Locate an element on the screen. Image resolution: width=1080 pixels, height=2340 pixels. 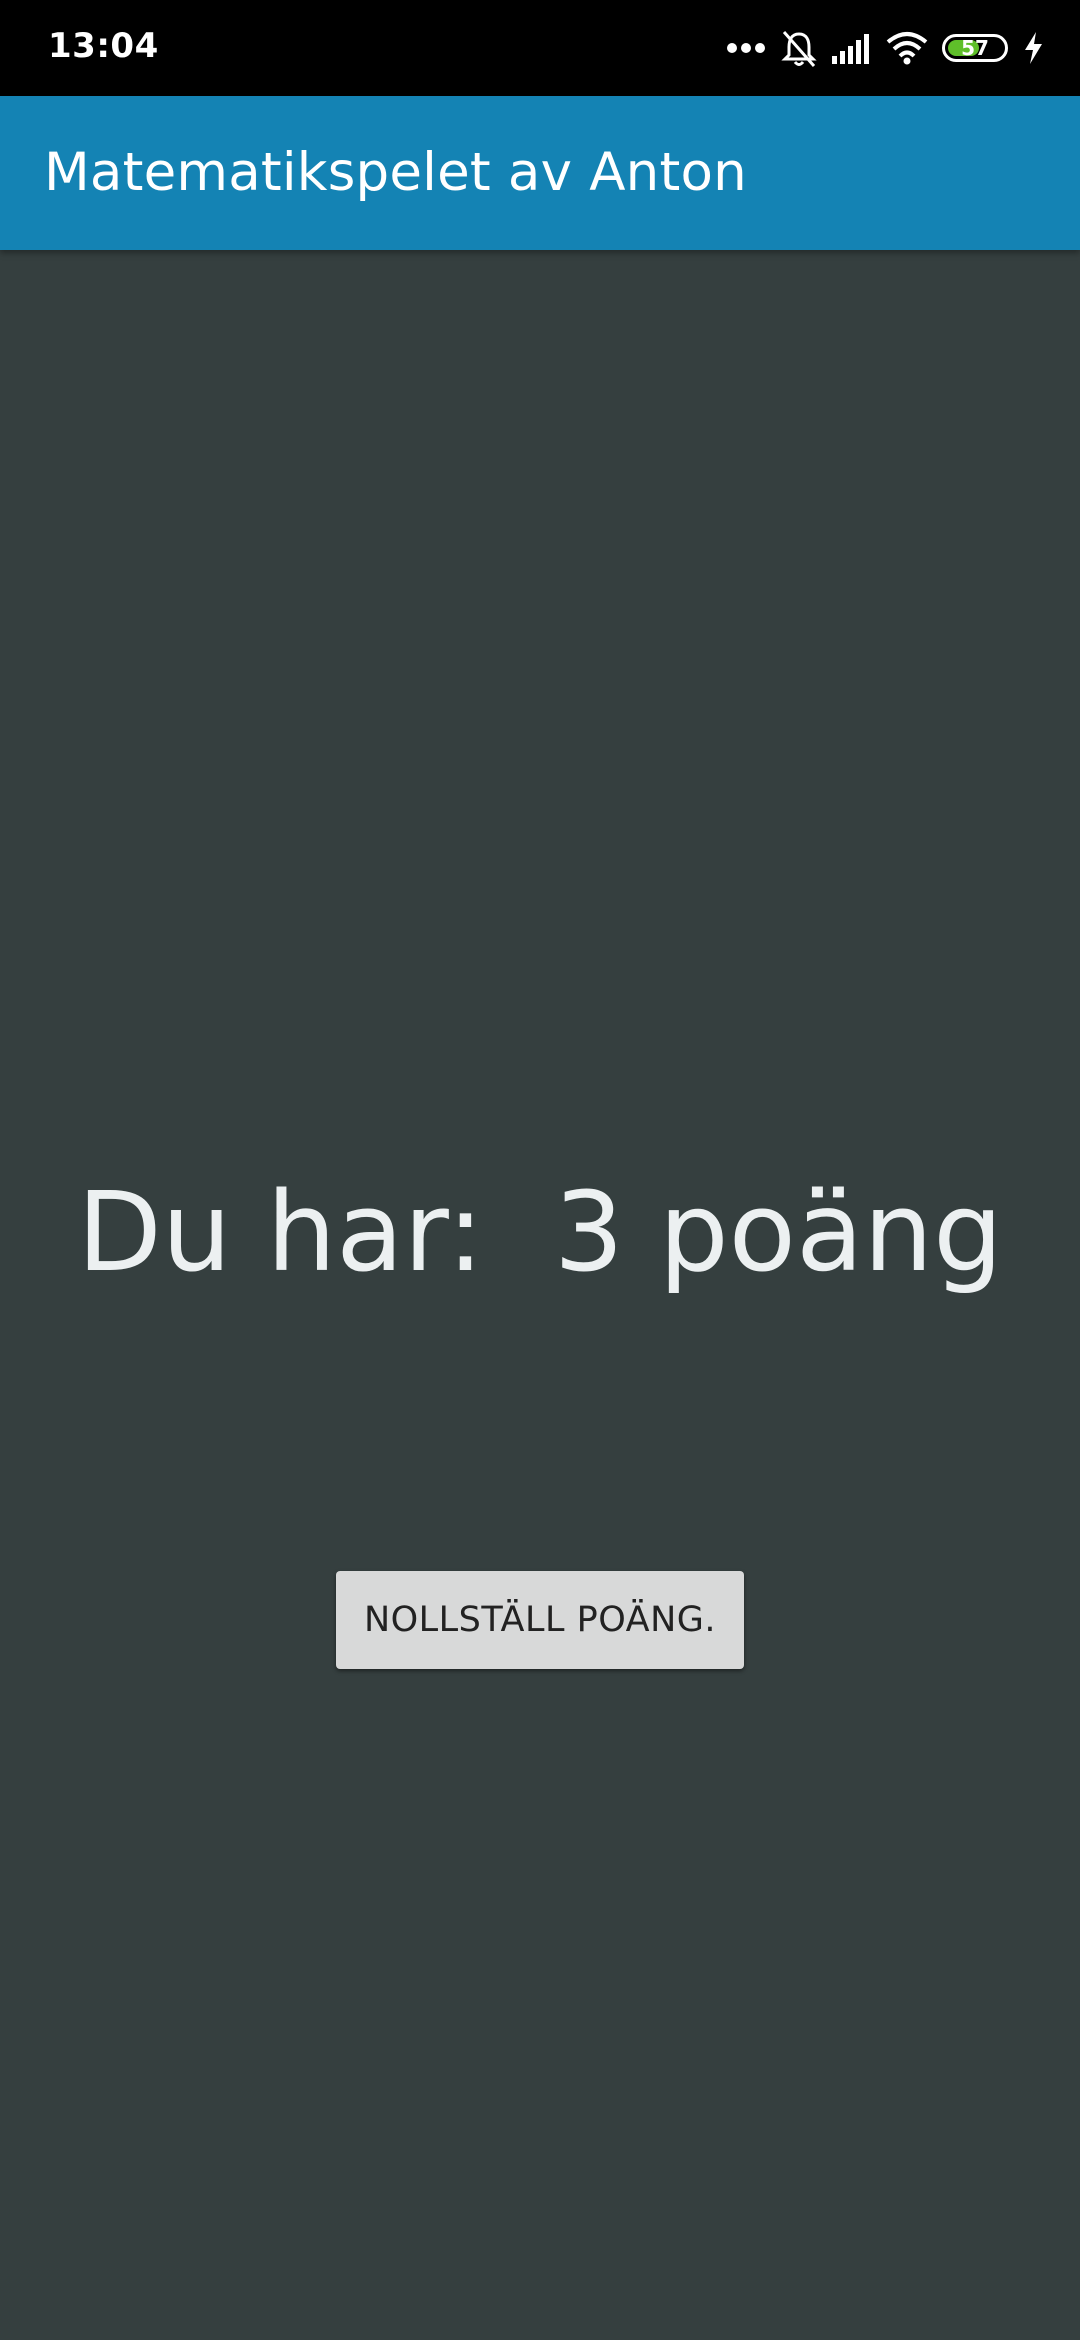
battery-level: 57 is located at coordinates (975, 48).